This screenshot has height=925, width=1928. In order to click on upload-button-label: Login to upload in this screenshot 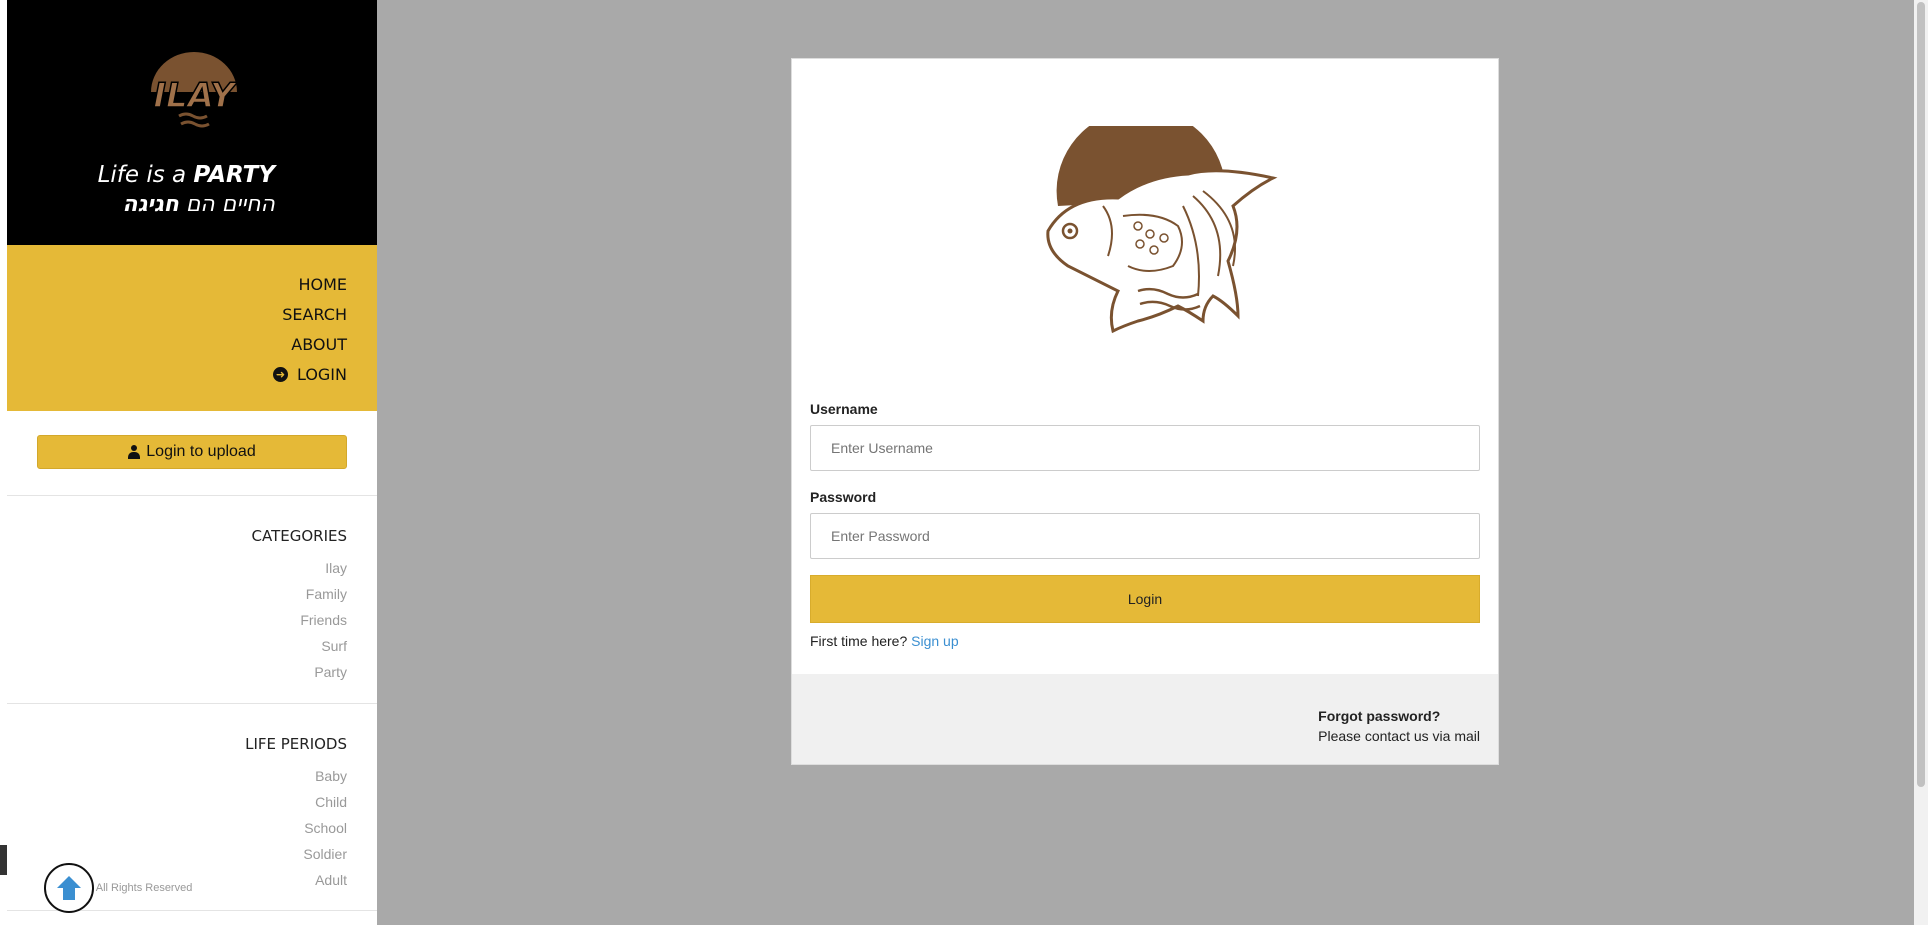, I will do `click(201, 451)`.